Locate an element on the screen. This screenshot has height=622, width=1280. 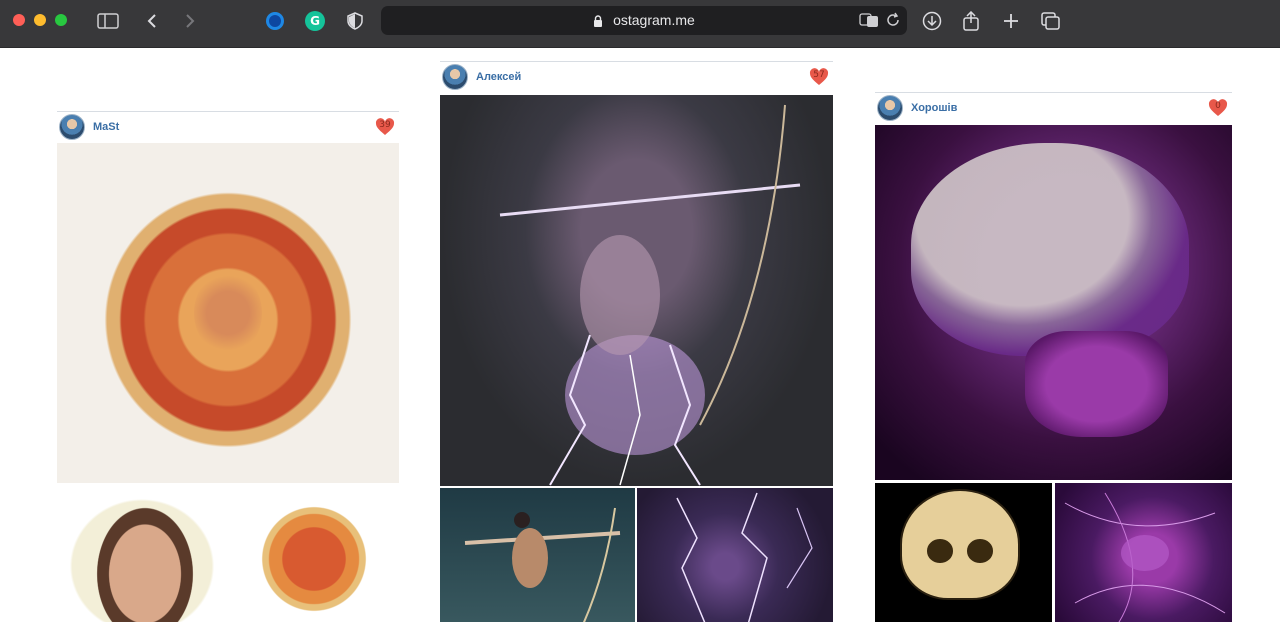
address-bar: ostagram.me is located at coordinates (644, 20).